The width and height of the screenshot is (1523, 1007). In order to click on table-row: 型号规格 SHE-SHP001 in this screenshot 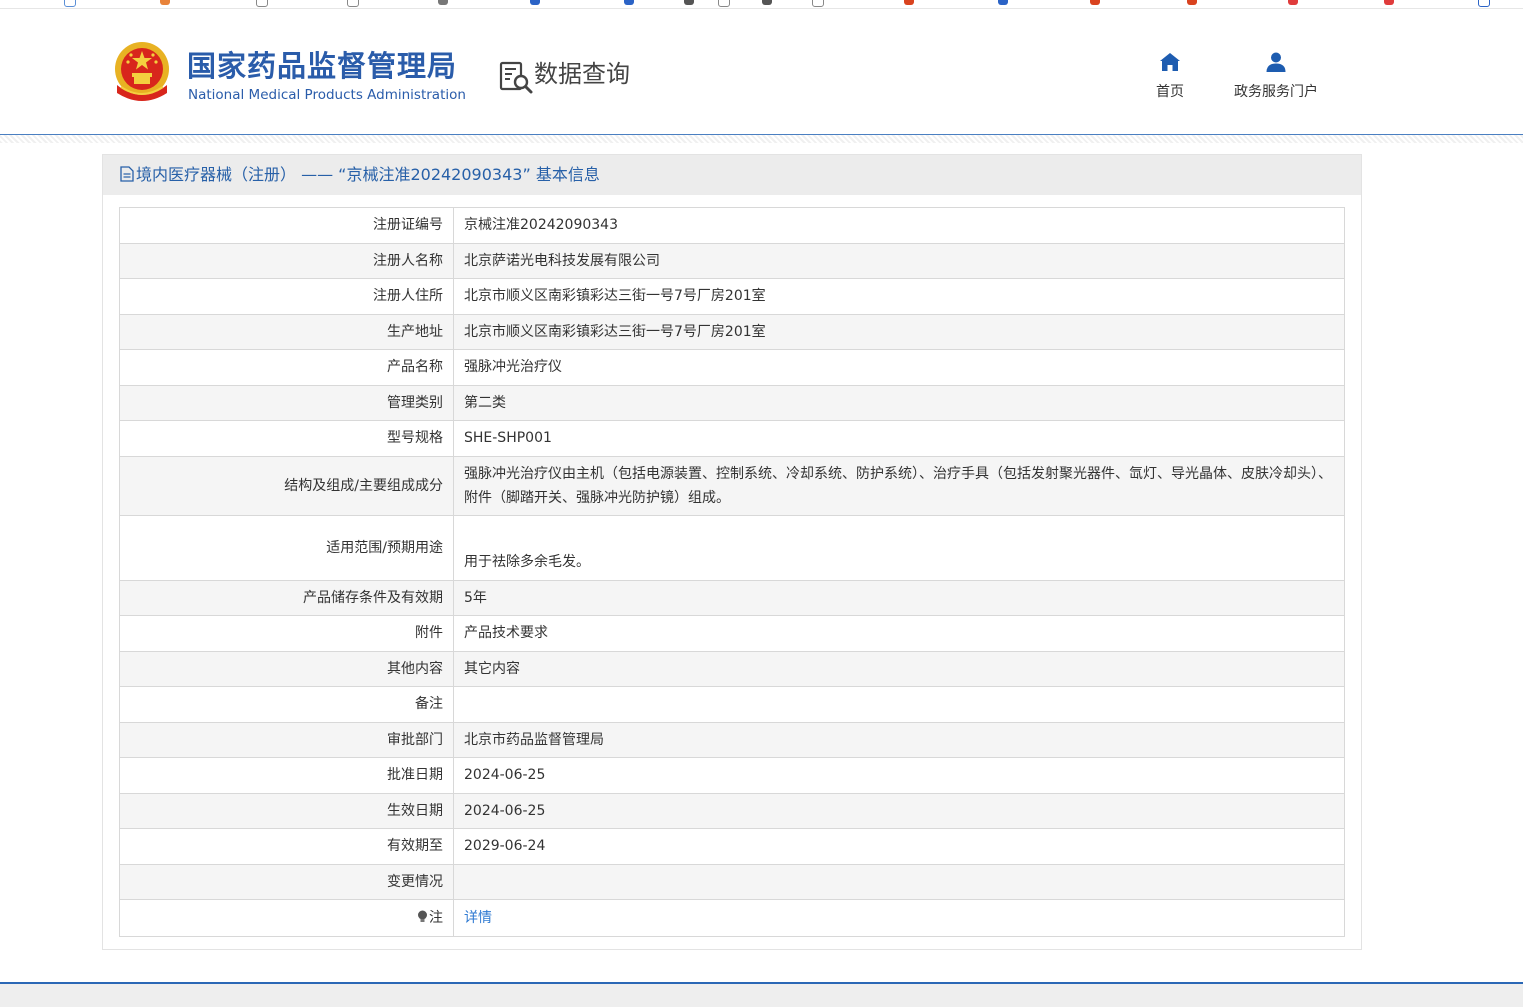, I will do `click(732, 438)`.